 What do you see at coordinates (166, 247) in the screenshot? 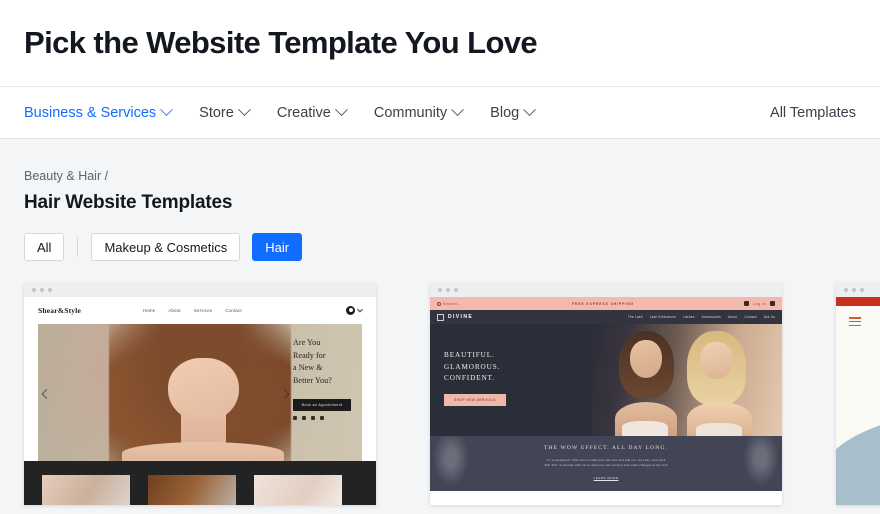
I see `filter-chip-makeup-cosmetics: Makeup & Cosmetics` at bounding box center [166, 247].